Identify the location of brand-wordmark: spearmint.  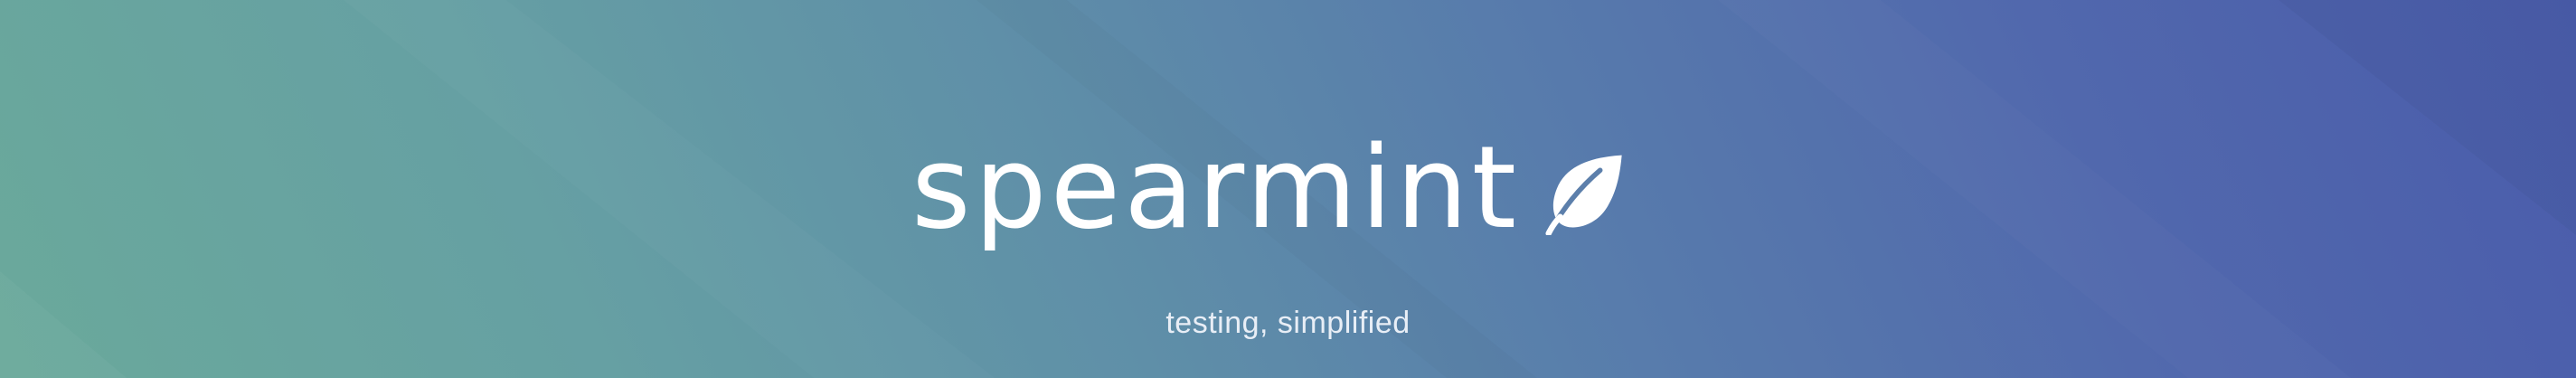
(1215, 187).